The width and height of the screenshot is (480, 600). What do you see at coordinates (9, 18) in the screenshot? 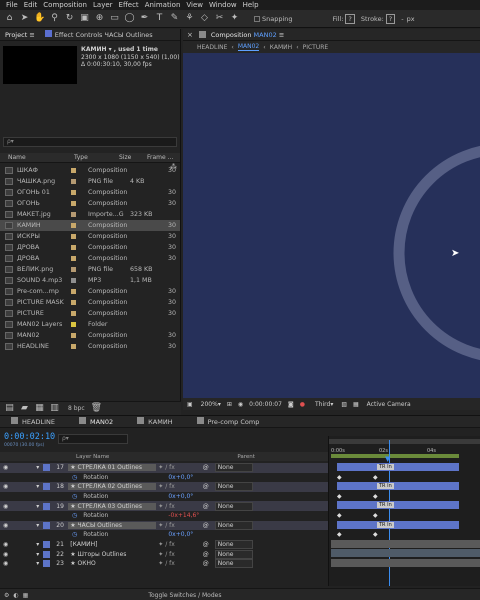
I see `home-icon: ⌂` at bounding box center [9, 18].